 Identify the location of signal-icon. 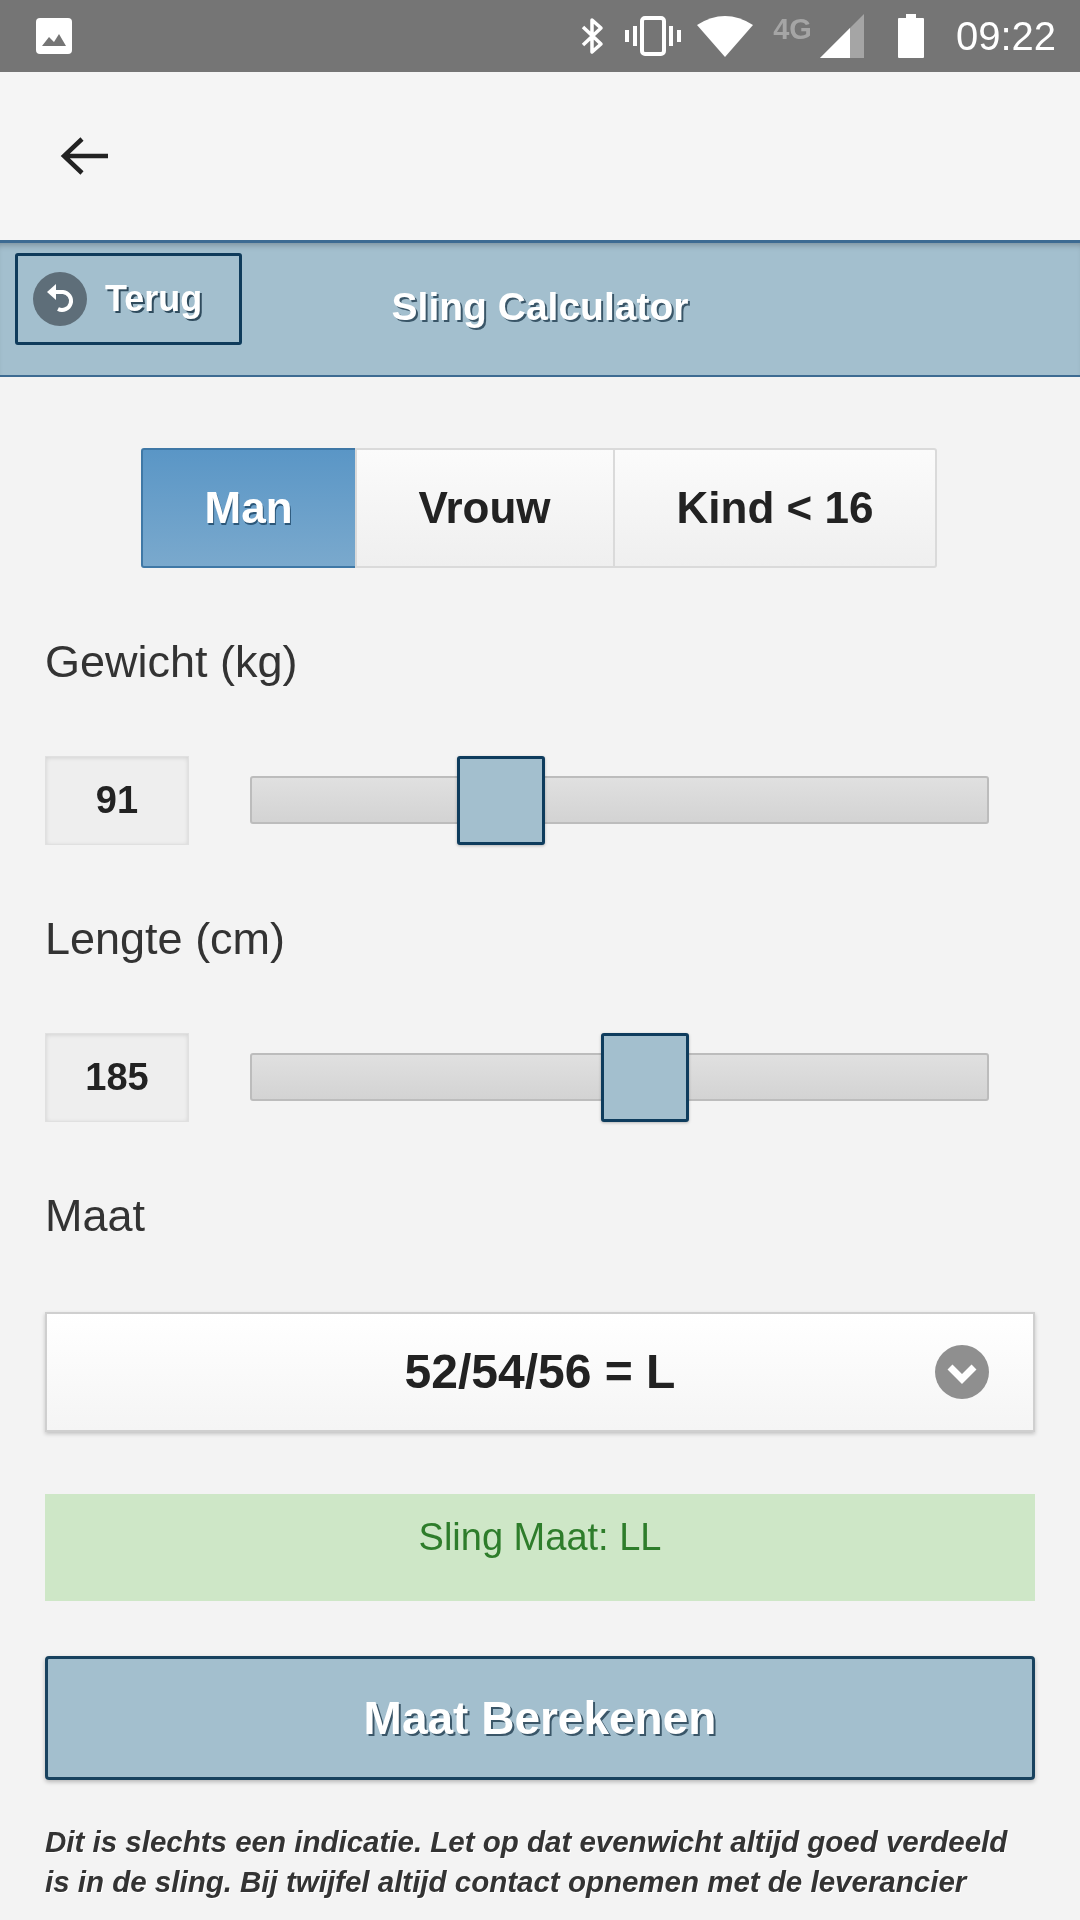
(841, 36).